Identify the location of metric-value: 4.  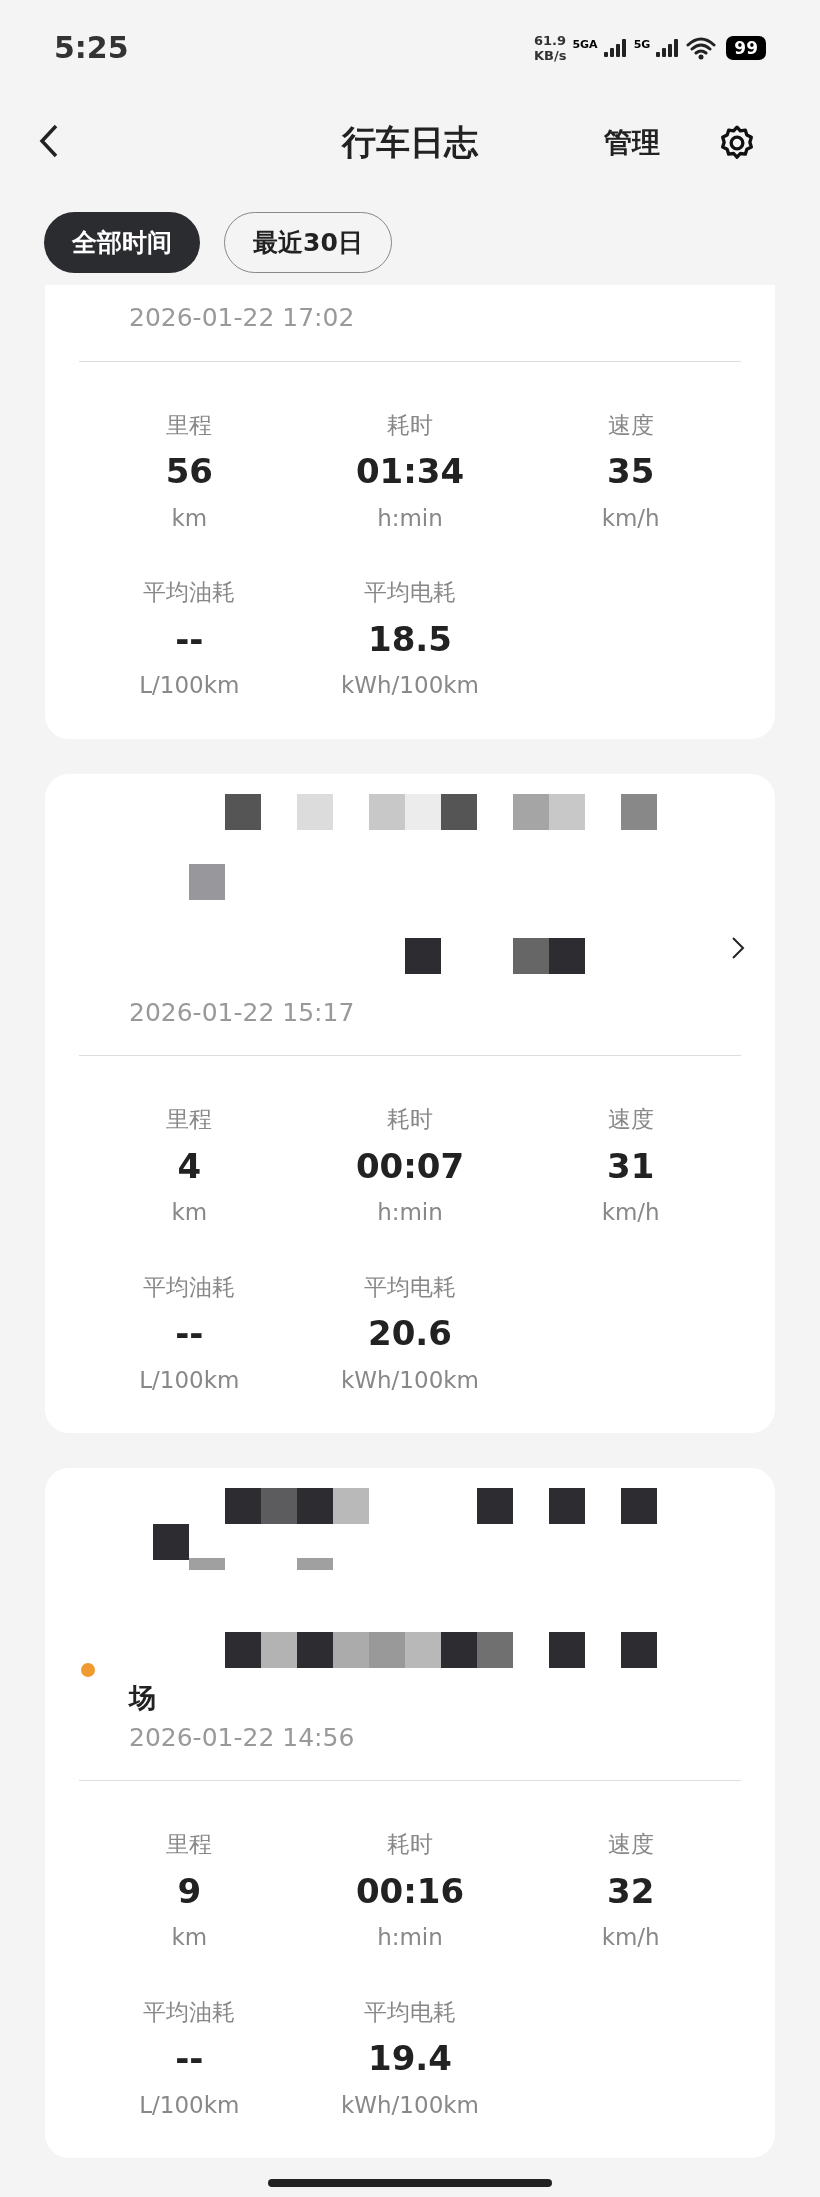
(189, 1165).